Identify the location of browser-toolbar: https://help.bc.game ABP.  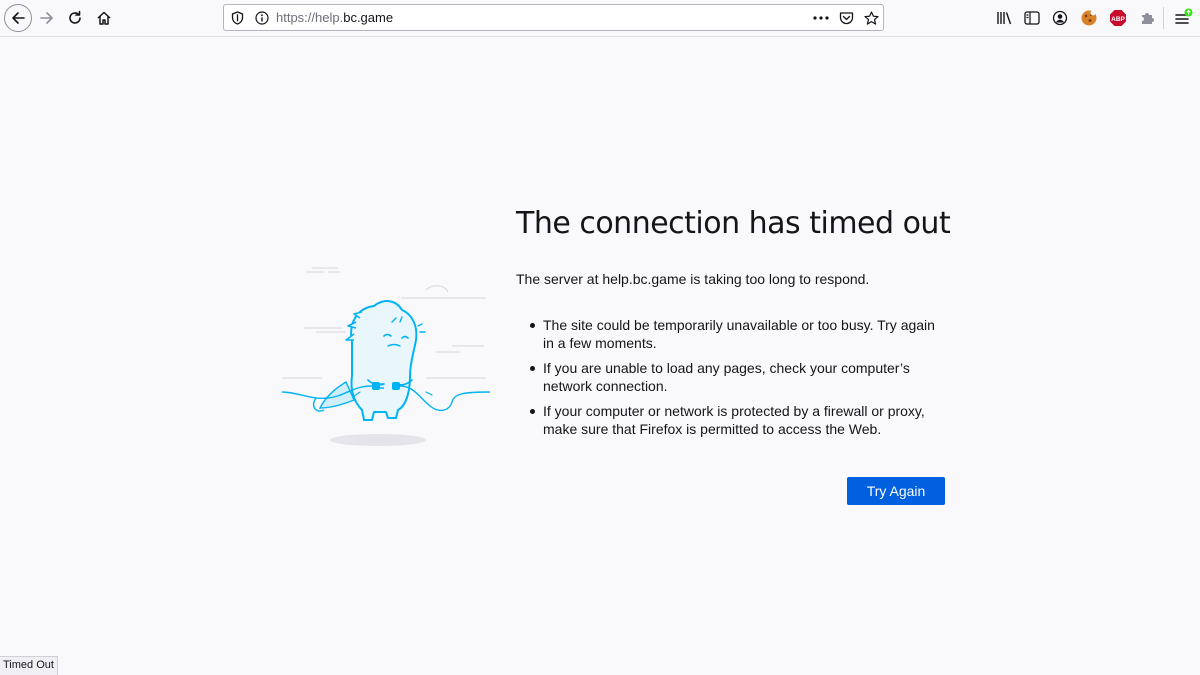
(600, 18).